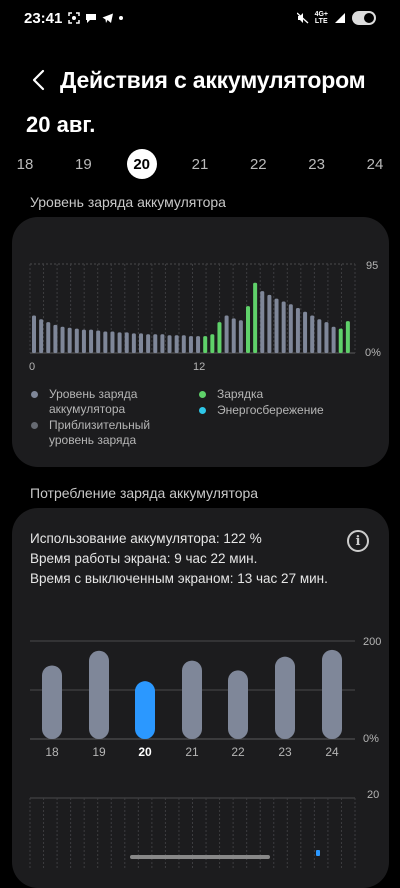 The width and height of the screenshot is (400, 888). What do you see at coordinates (302, 18) in the screenshot?
I see `mute-icon` at bounding box center [302, 18].